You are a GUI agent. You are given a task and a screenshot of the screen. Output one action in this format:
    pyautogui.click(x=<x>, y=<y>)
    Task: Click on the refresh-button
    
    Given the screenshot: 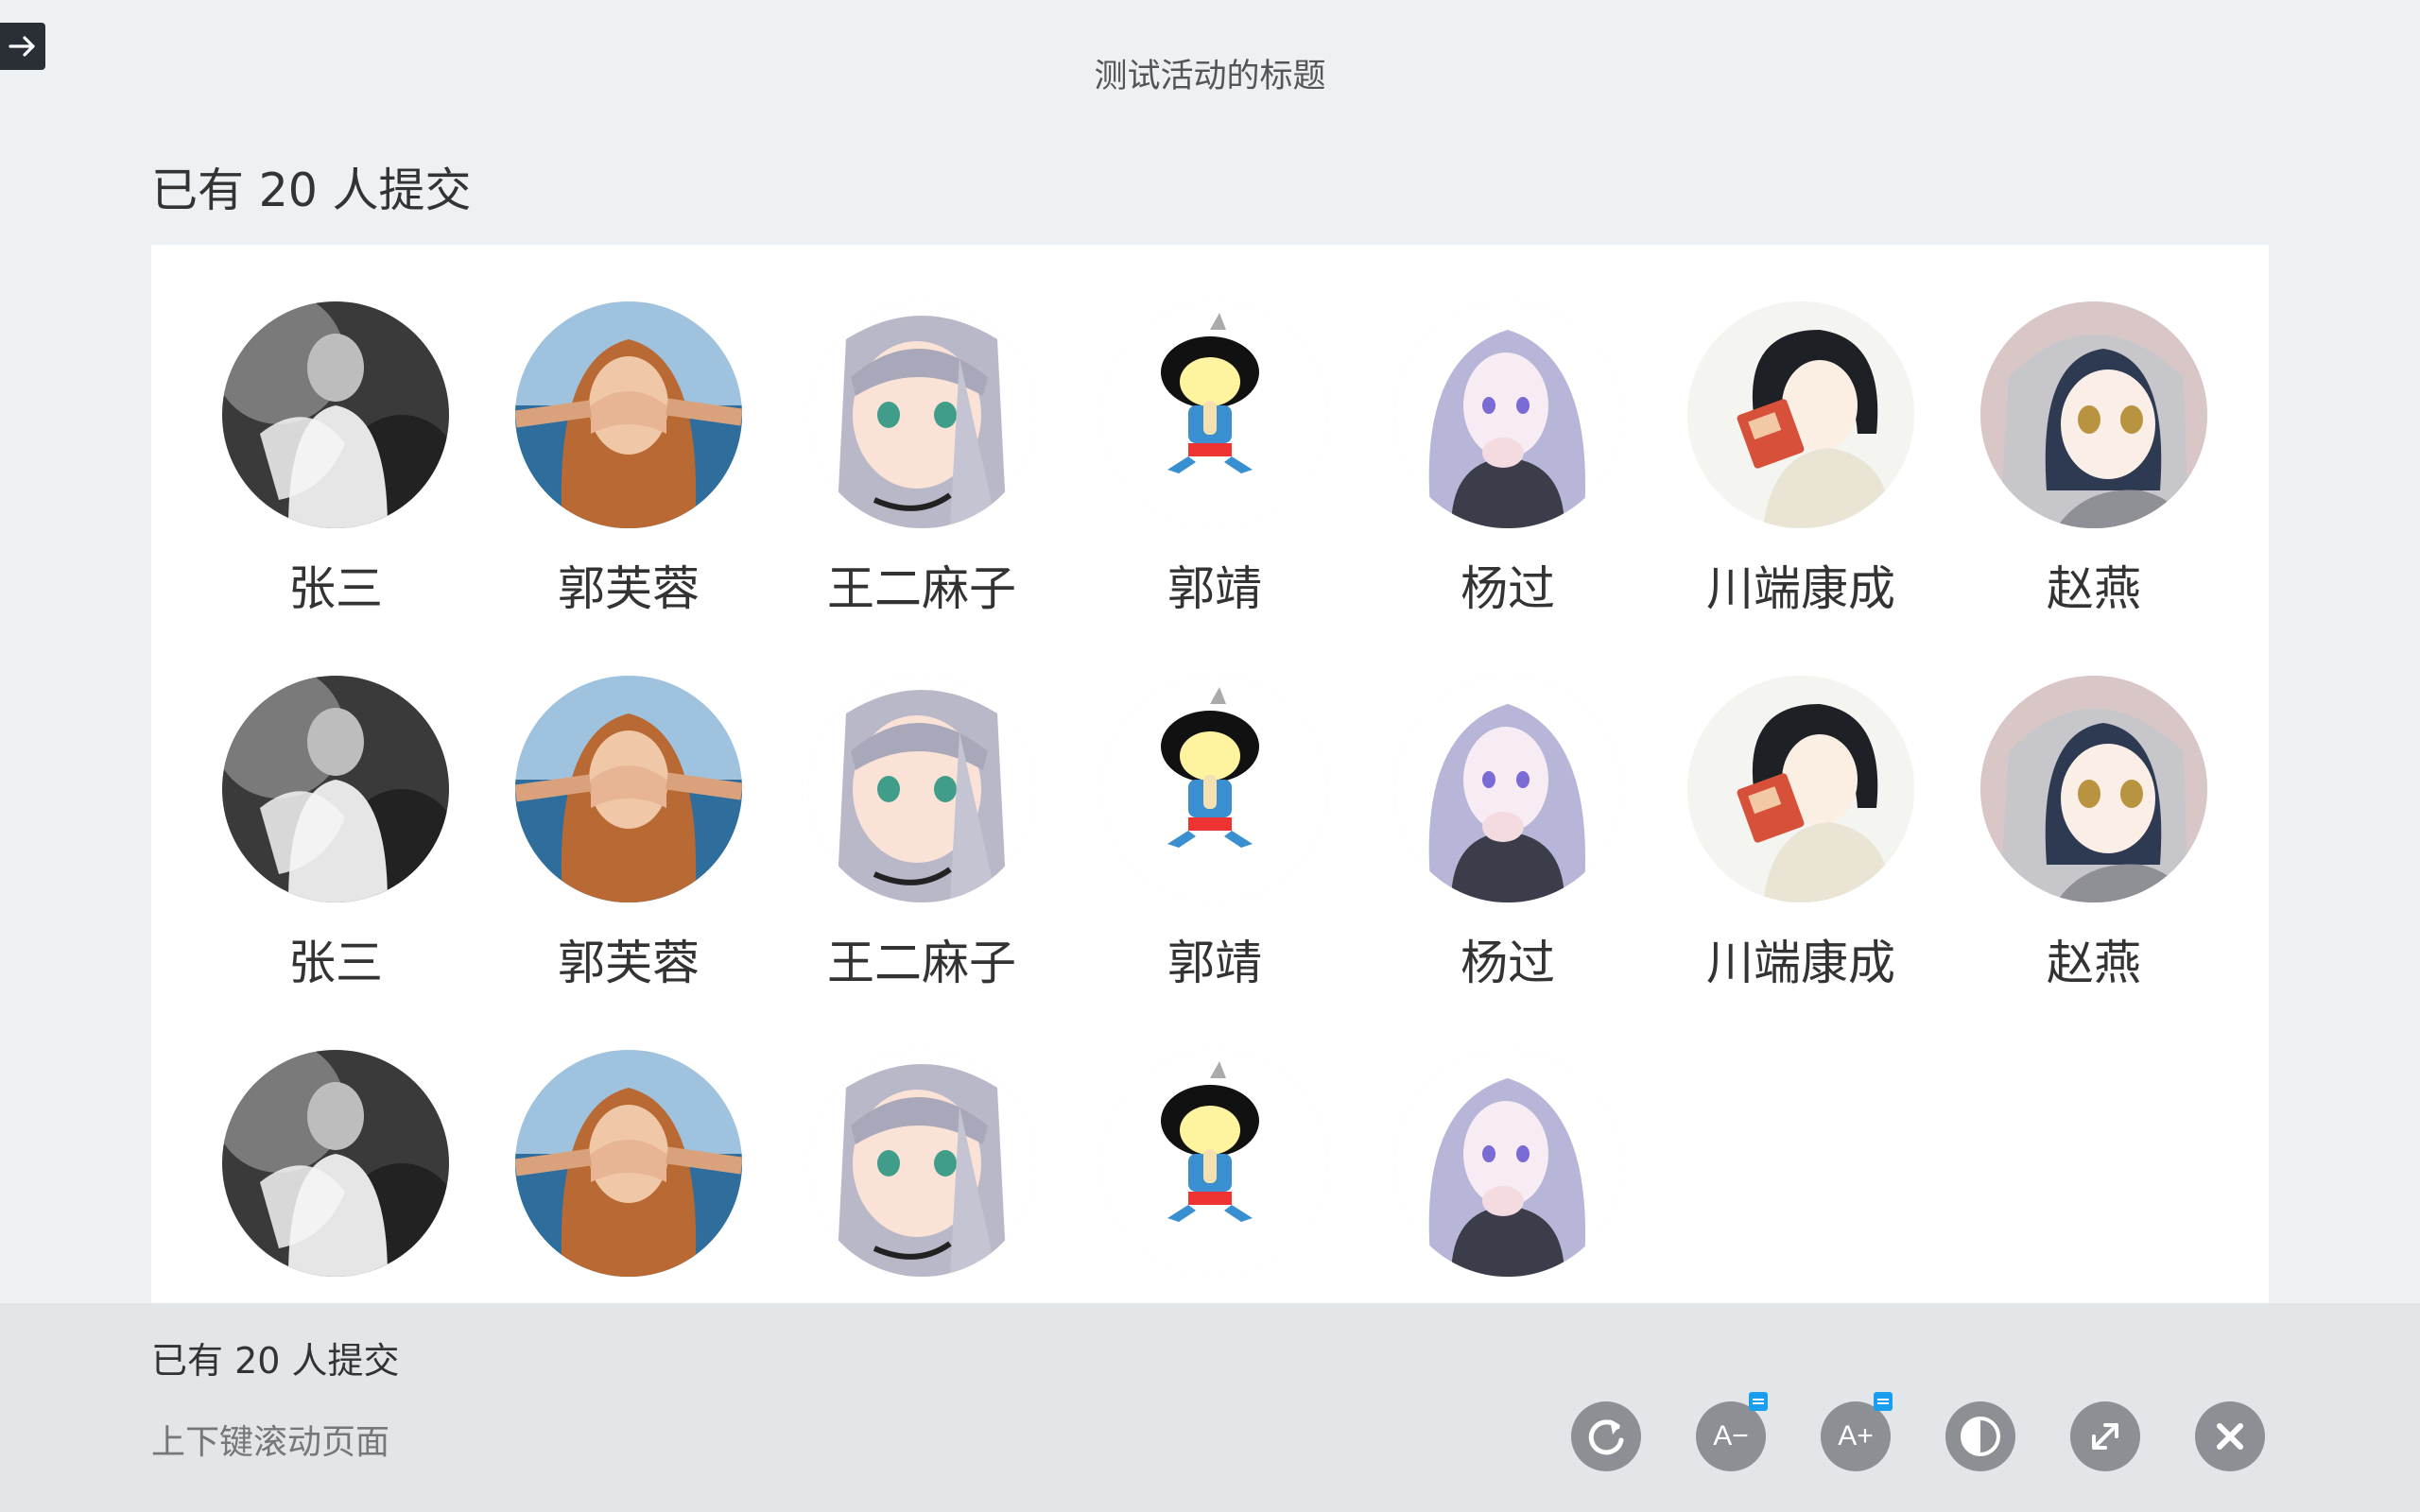 What is the action you would take?
    pyautogui.click(x=1606, y=1436)
    